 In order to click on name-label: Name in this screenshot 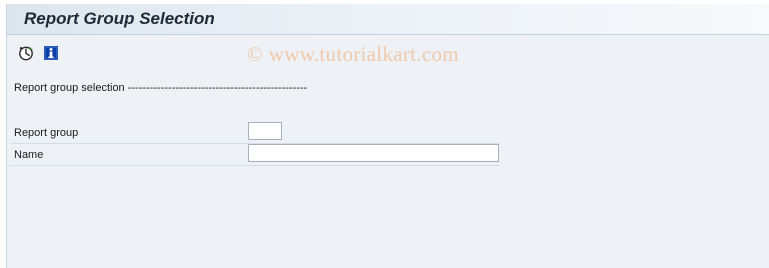, I will do `click(29, 155)`.